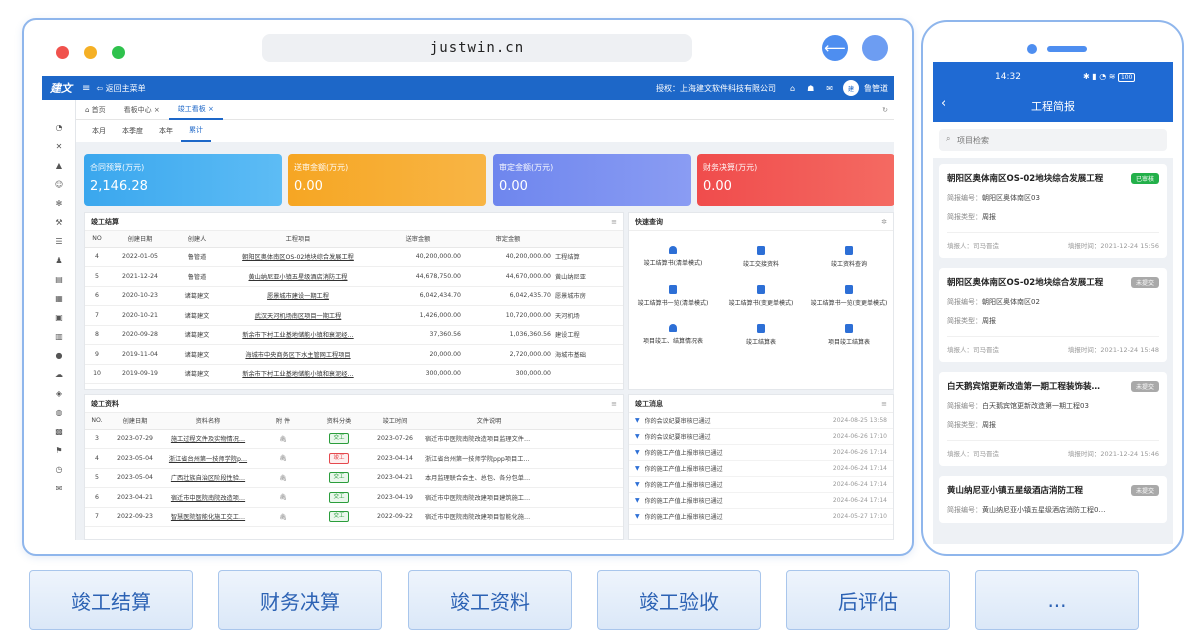 This screenshot has width=1200, height=640. Describe the element at coordinates (118, 52) in the screenshot. I see `maximize-dot-icon` at that location.